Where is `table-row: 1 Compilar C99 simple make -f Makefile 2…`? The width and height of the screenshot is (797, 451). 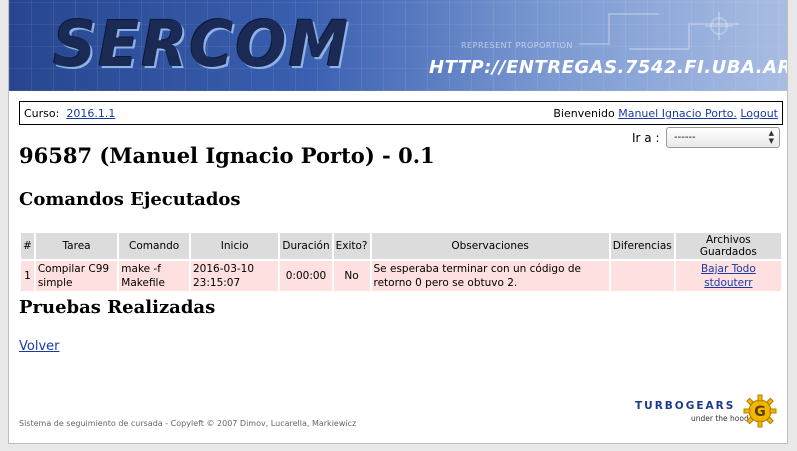
table-row: 1 Compilar C99 simple make -f Makefile 2… is located at coordinates (401, 276).